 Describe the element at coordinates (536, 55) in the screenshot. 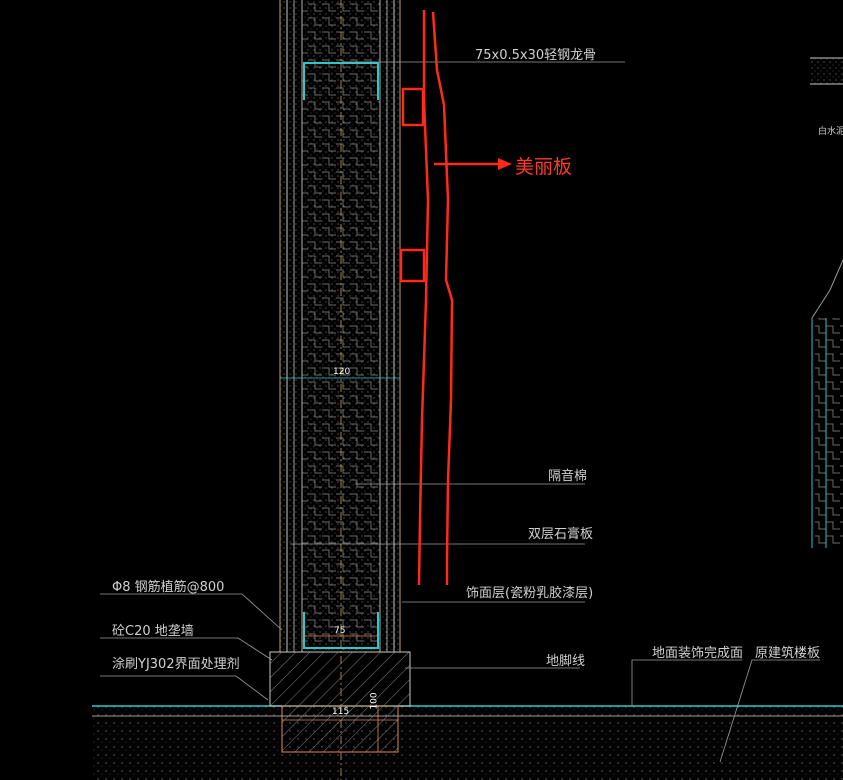

I see `label-steel-stud: 75x0.5x30轻钢龙骨` at that location.